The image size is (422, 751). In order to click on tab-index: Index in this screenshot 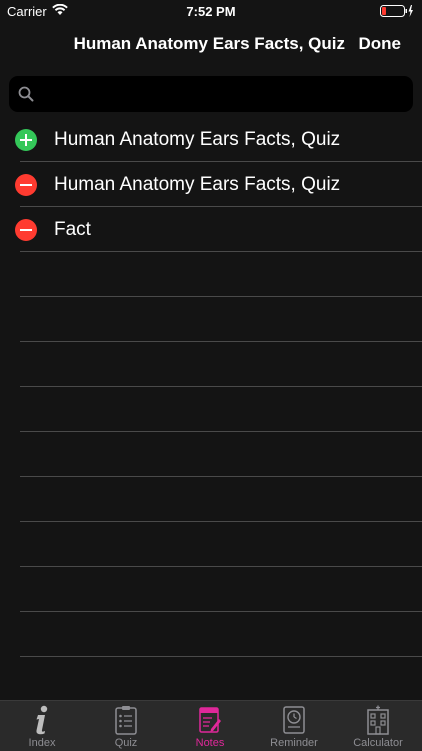, I will do `click(42, 726)`.